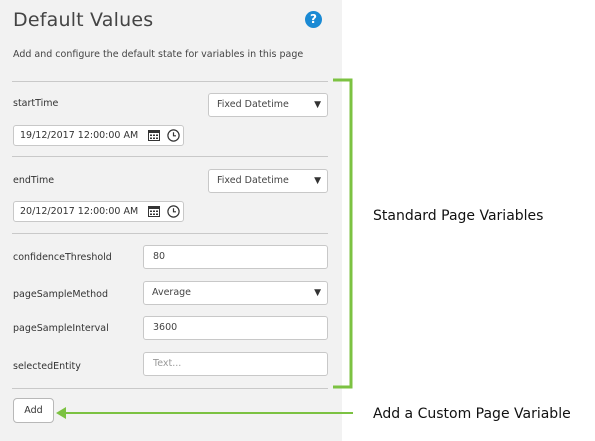 The height and width of the screenshot is (441, 595). I want to click on custom-variable-callout: Add a Custom Page Variable, so click(472, 414).